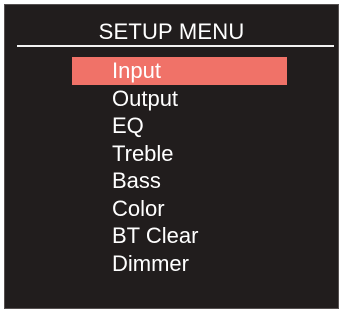 This screenshot has width=343, height=313. What do you see at coordinates (175, 46) in the screenshot?
I see `title-divider` at bounding box center [175, 46].